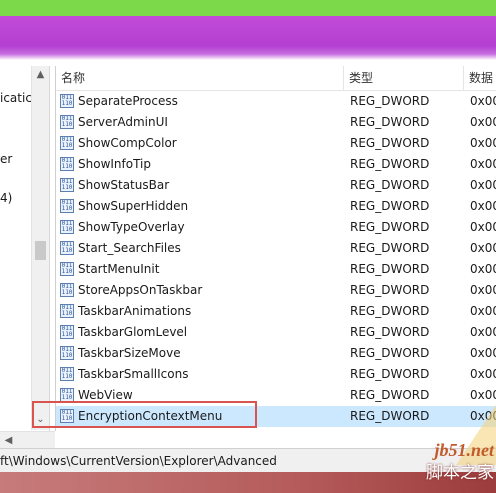  Describe the element at coordinates (276, 353) in the screenshot. I see `table-row: 011 110 TaskbarSizeMove REG_DWORD 0x00` at that location.